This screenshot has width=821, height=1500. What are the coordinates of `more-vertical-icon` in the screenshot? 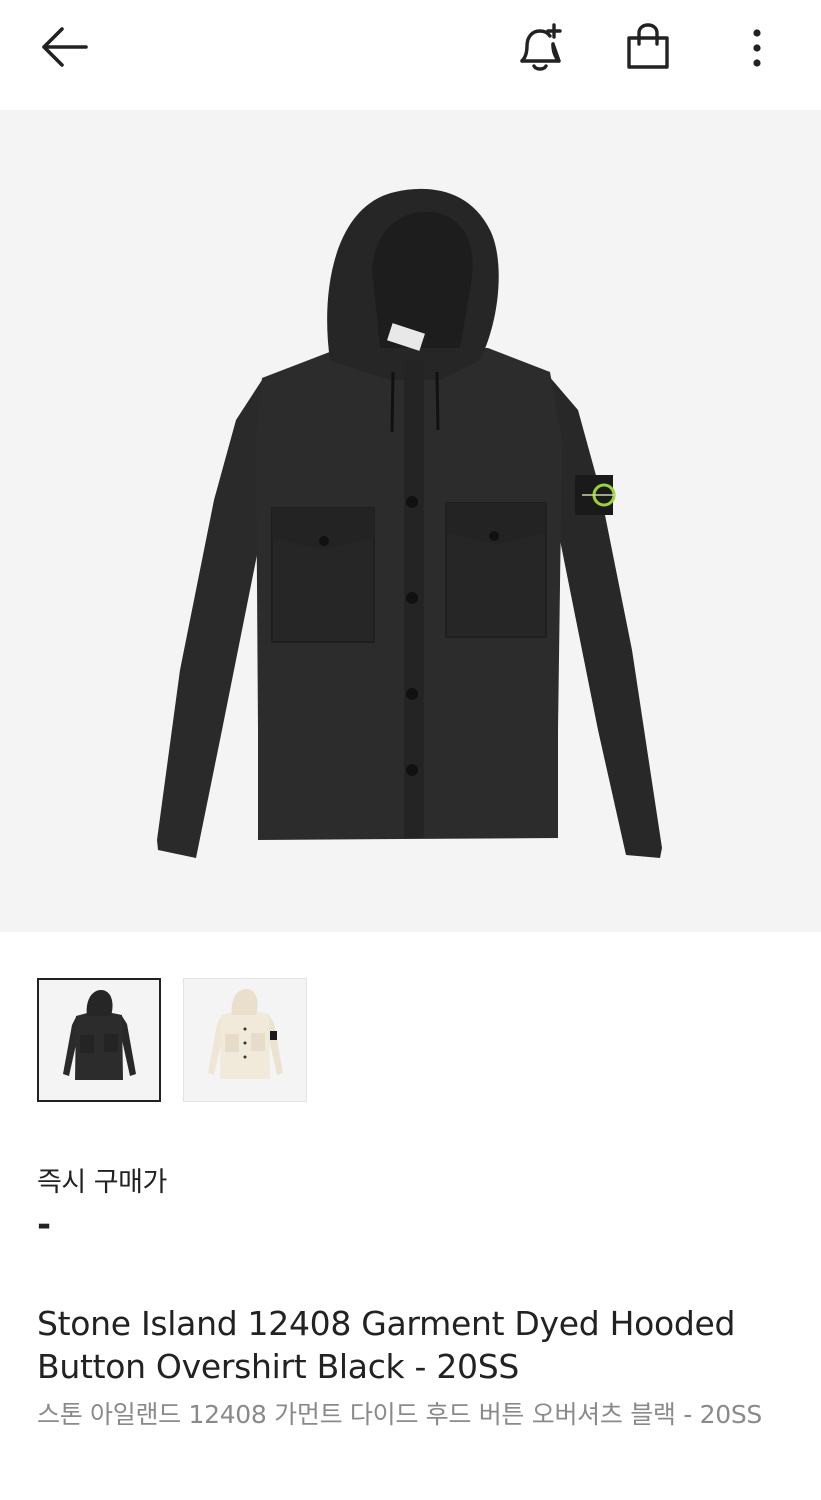 It's located at (757, 48).